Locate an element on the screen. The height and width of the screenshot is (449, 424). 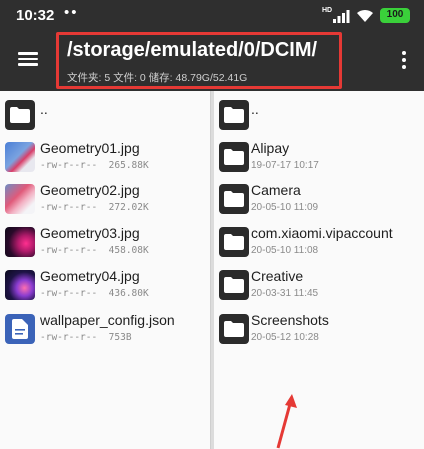
folder-name: Camera is located at coordinates (276, 190).